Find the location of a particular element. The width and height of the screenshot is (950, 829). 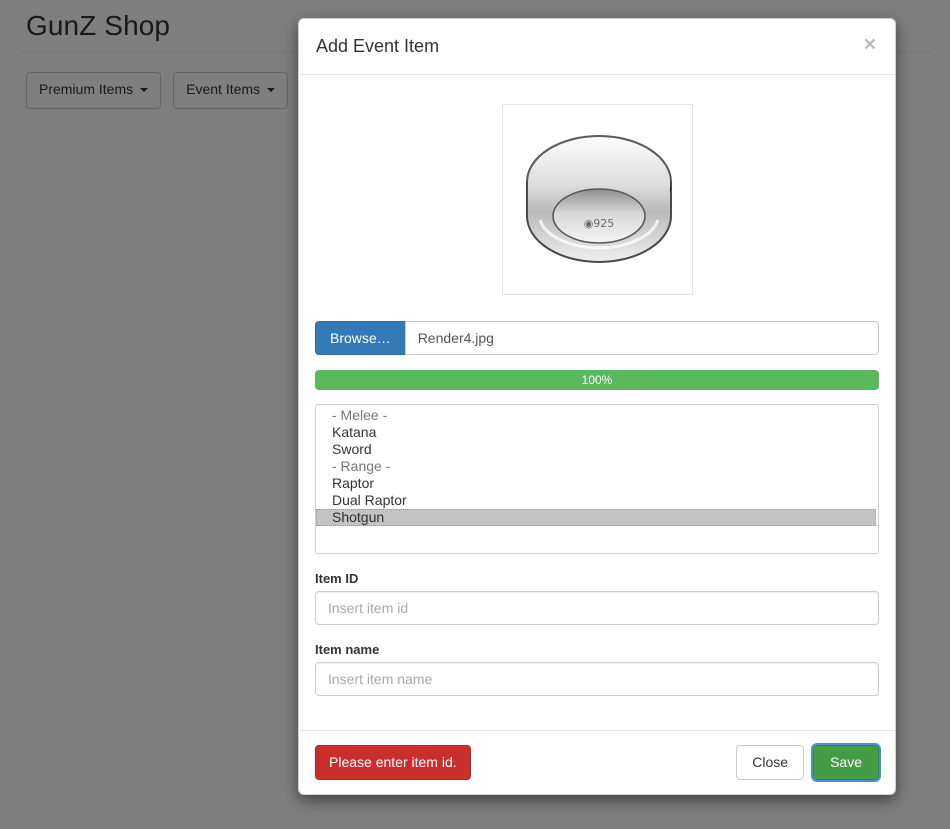

footer-actions: Close Save is located at coordinates (808, 762).